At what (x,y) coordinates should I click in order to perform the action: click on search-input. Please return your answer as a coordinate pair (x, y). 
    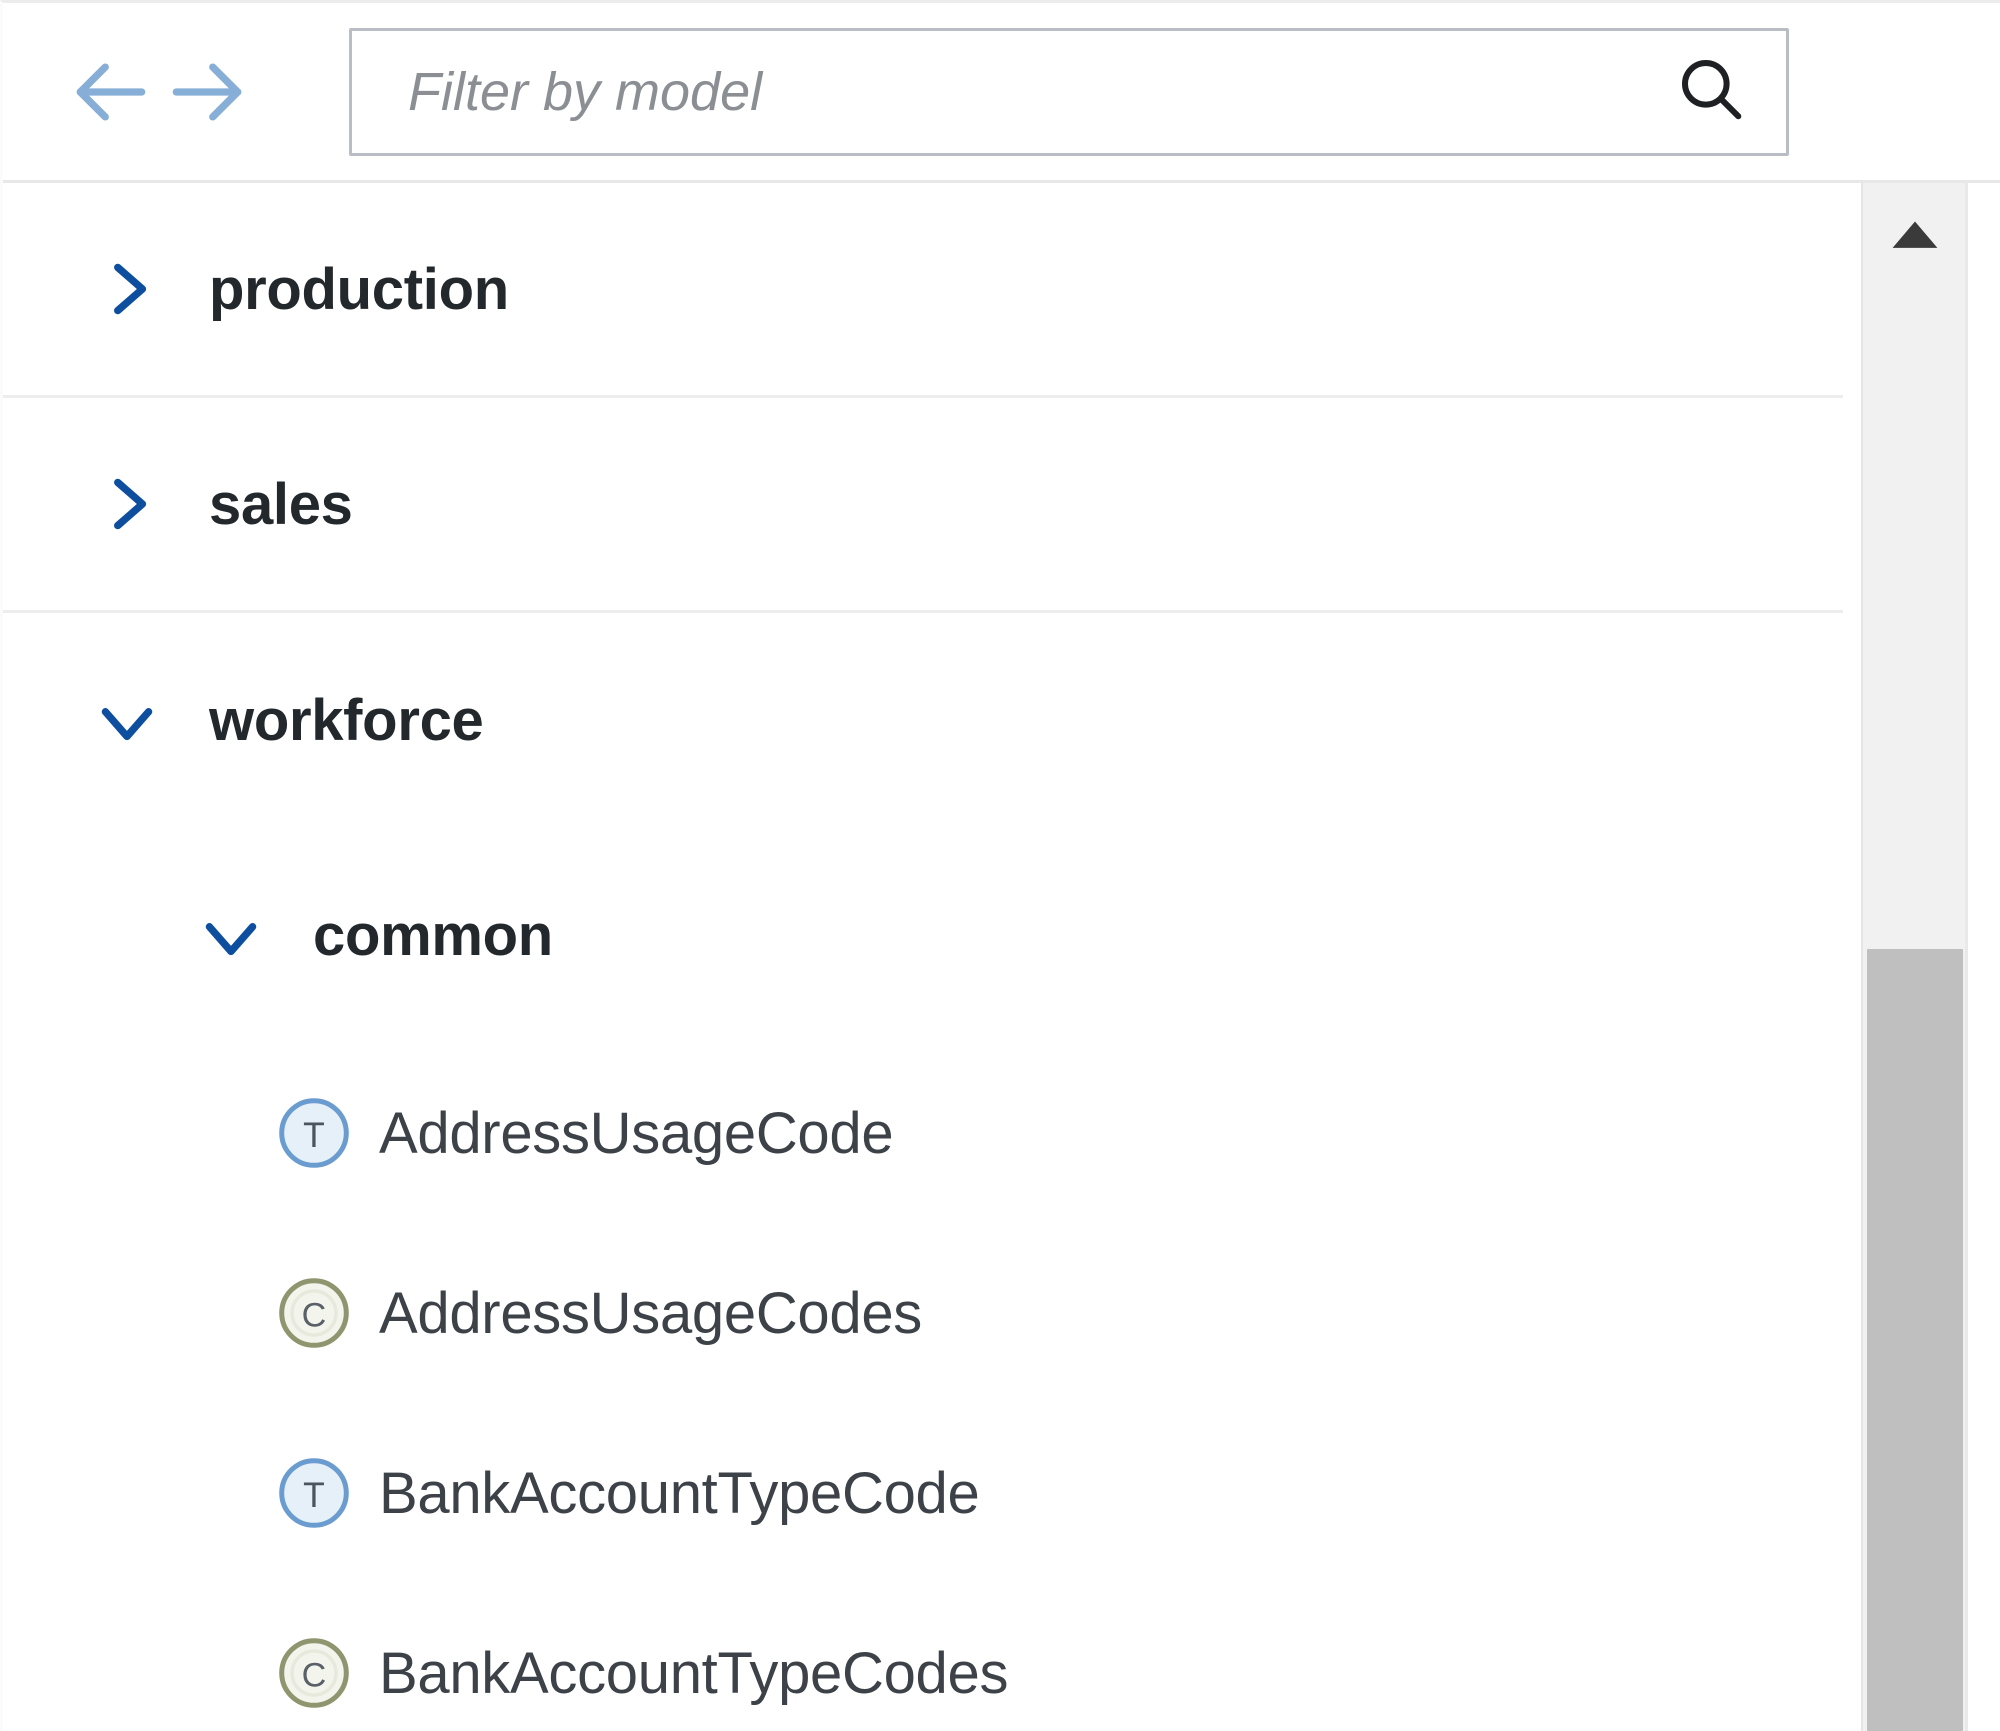
    Looking at the image, I should click on (994, 91).